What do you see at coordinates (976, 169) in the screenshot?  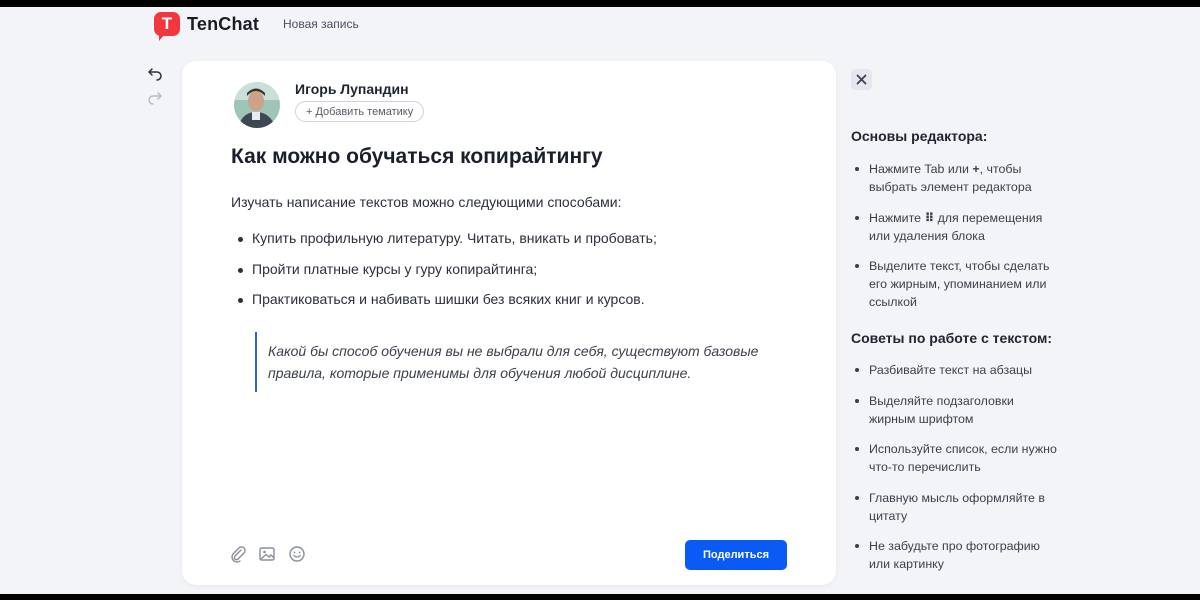 I see `plus-icon: +` at bounding box center [976, 169].